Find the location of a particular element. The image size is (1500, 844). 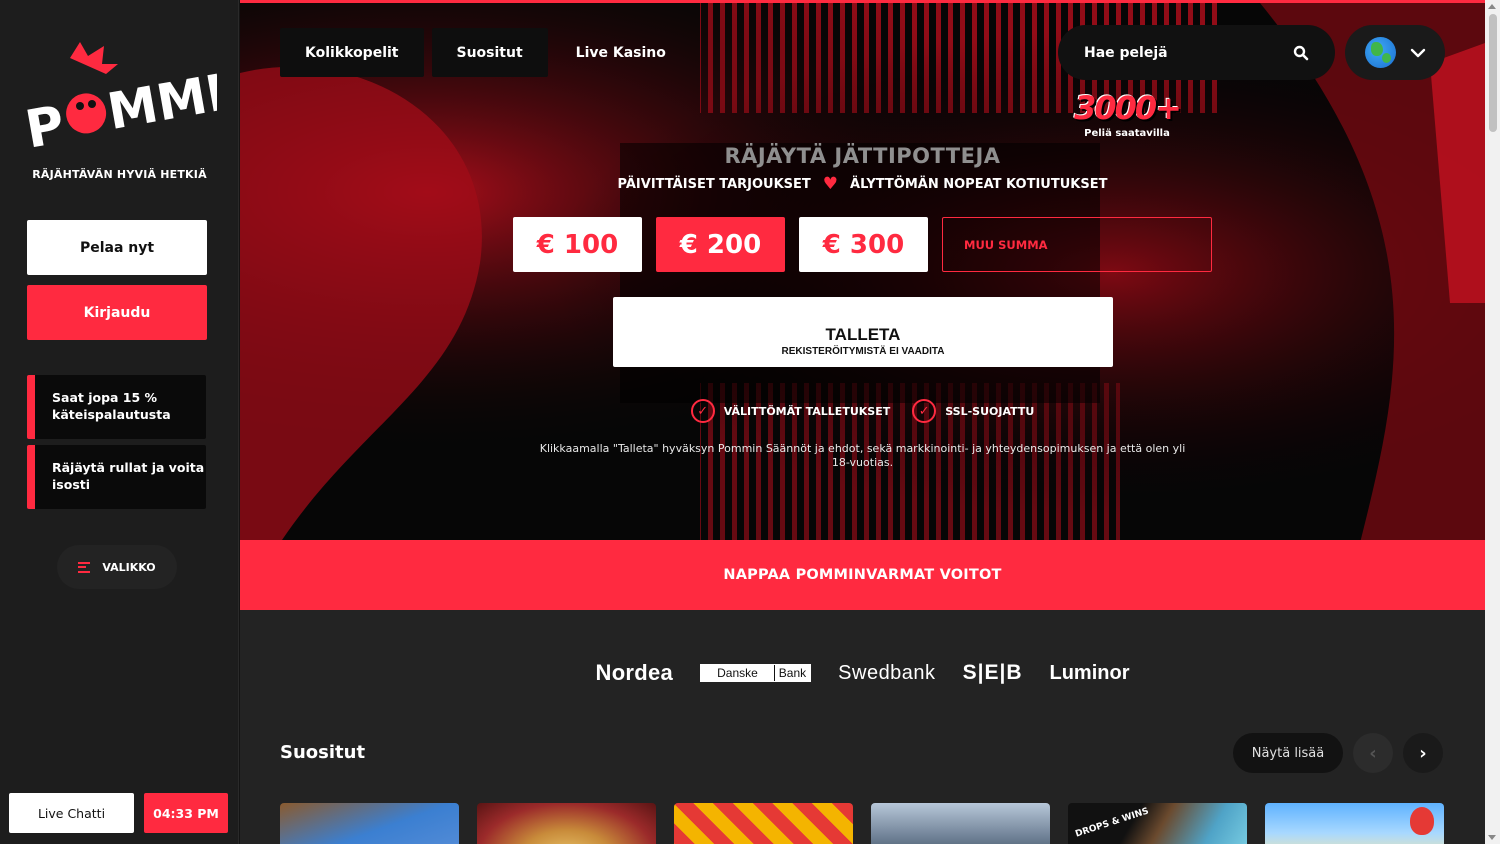

deposit-amounts: € 100 € 200 € 300 is located at coordinates (862, 244).